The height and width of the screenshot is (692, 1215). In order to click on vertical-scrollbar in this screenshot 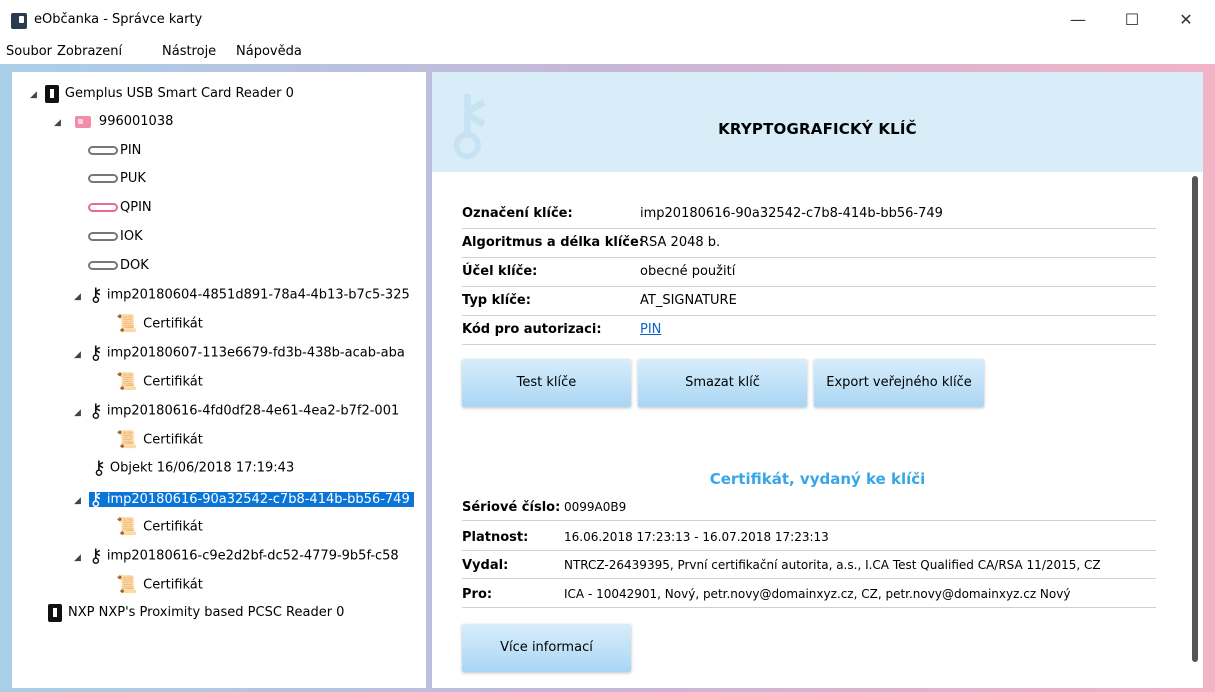, I will do `click(1195, 419)`.